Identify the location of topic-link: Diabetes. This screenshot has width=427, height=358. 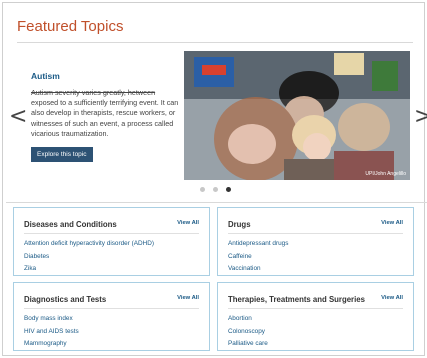
(89, 257).